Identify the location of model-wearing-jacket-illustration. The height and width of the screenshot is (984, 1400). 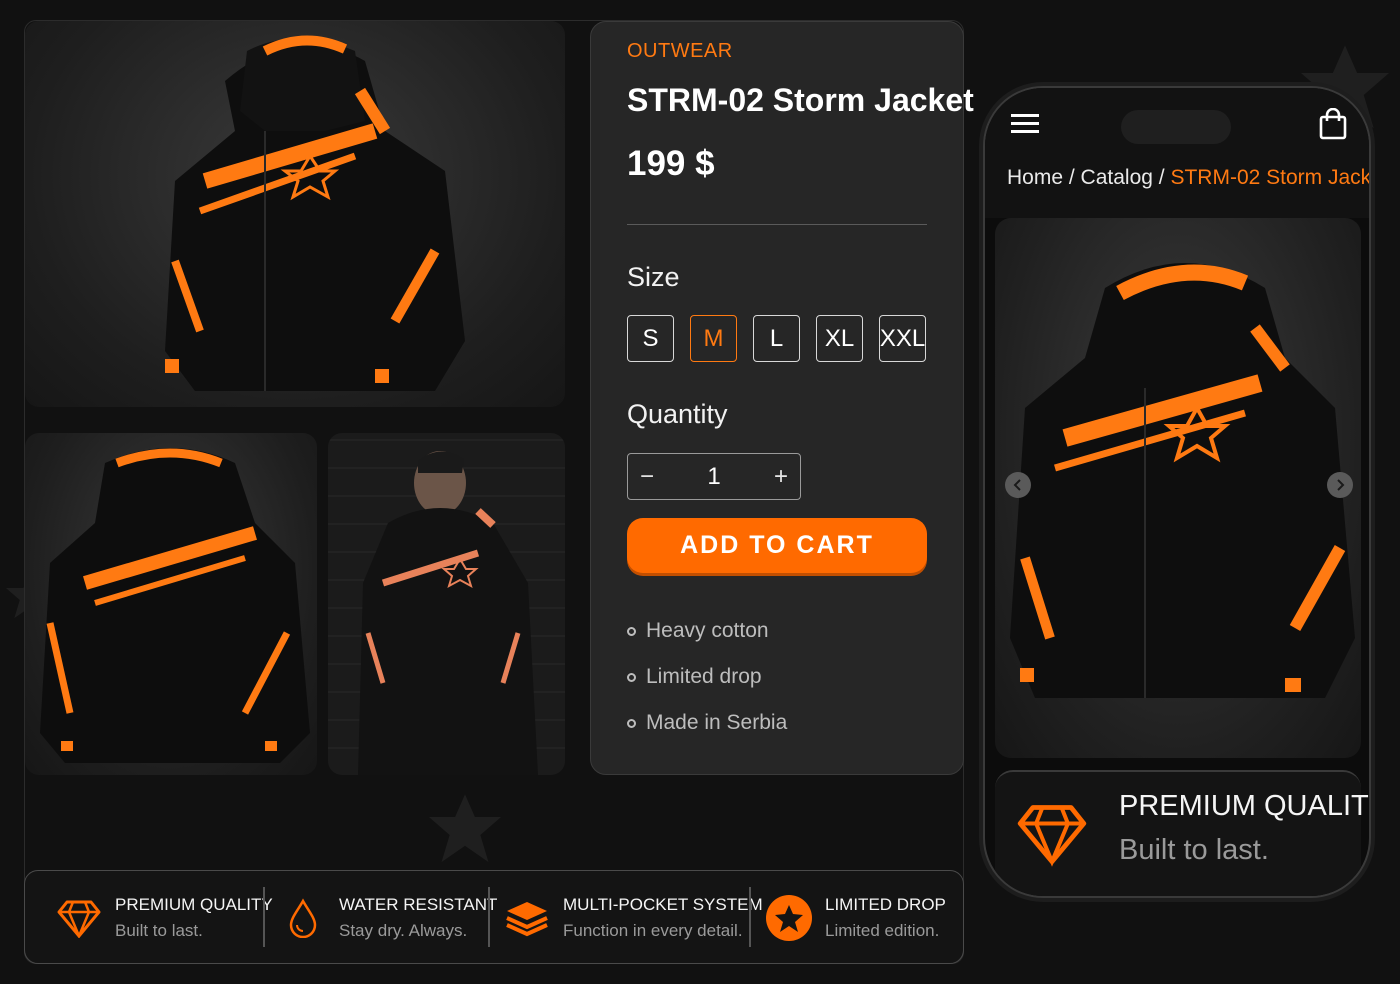
(448, 613).